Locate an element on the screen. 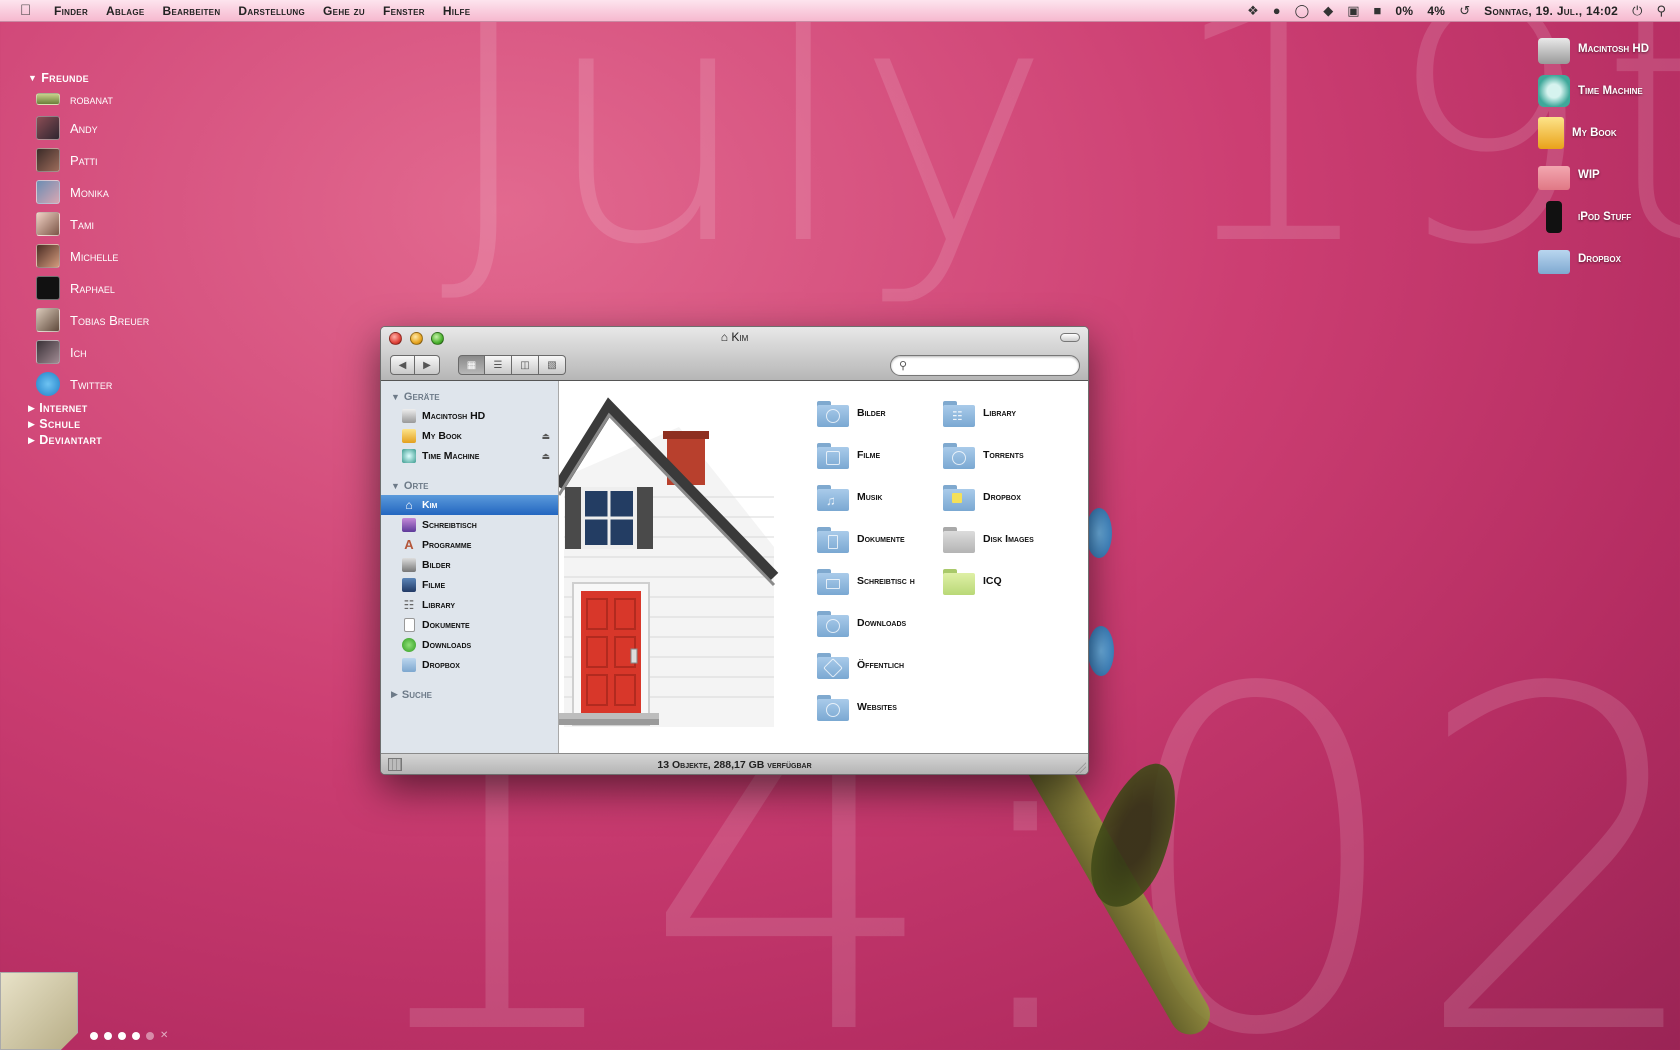 Image resolution: width=1680 pixels, height=1050 pixels. folder-item: Torrents is located at coordinates (1006, 456).